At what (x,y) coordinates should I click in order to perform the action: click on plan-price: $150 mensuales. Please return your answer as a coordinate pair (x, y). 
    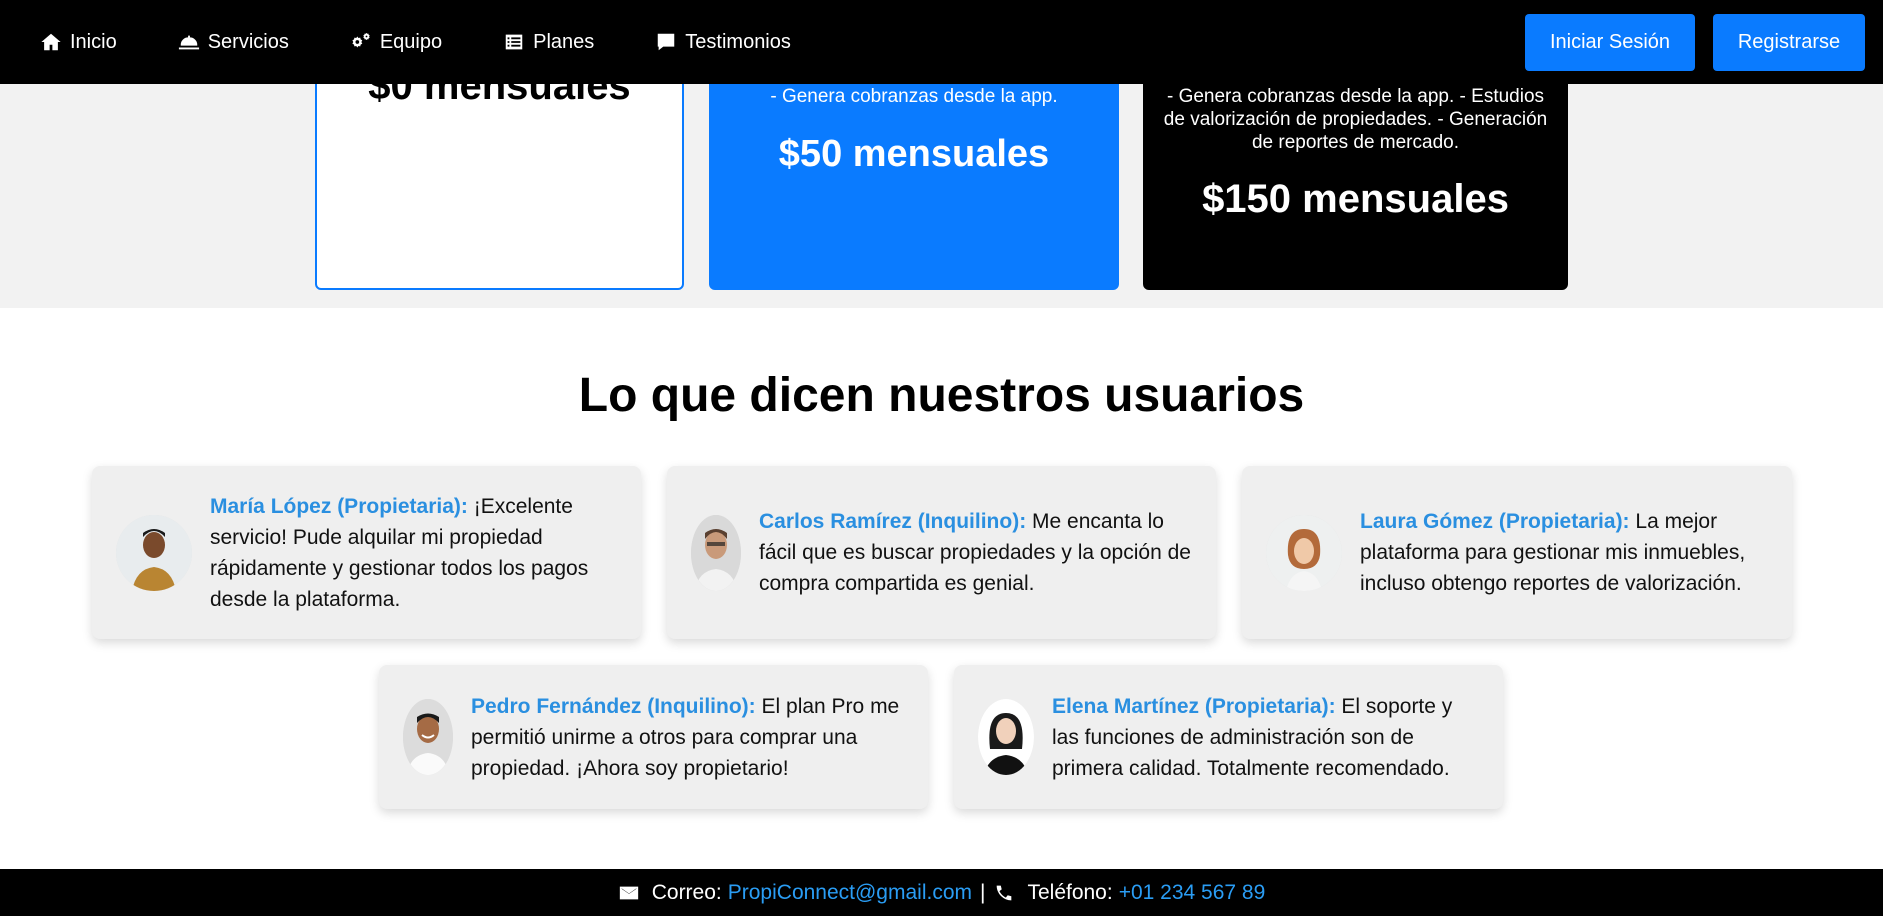
    Looking at the image, I should click on (1355, 199).